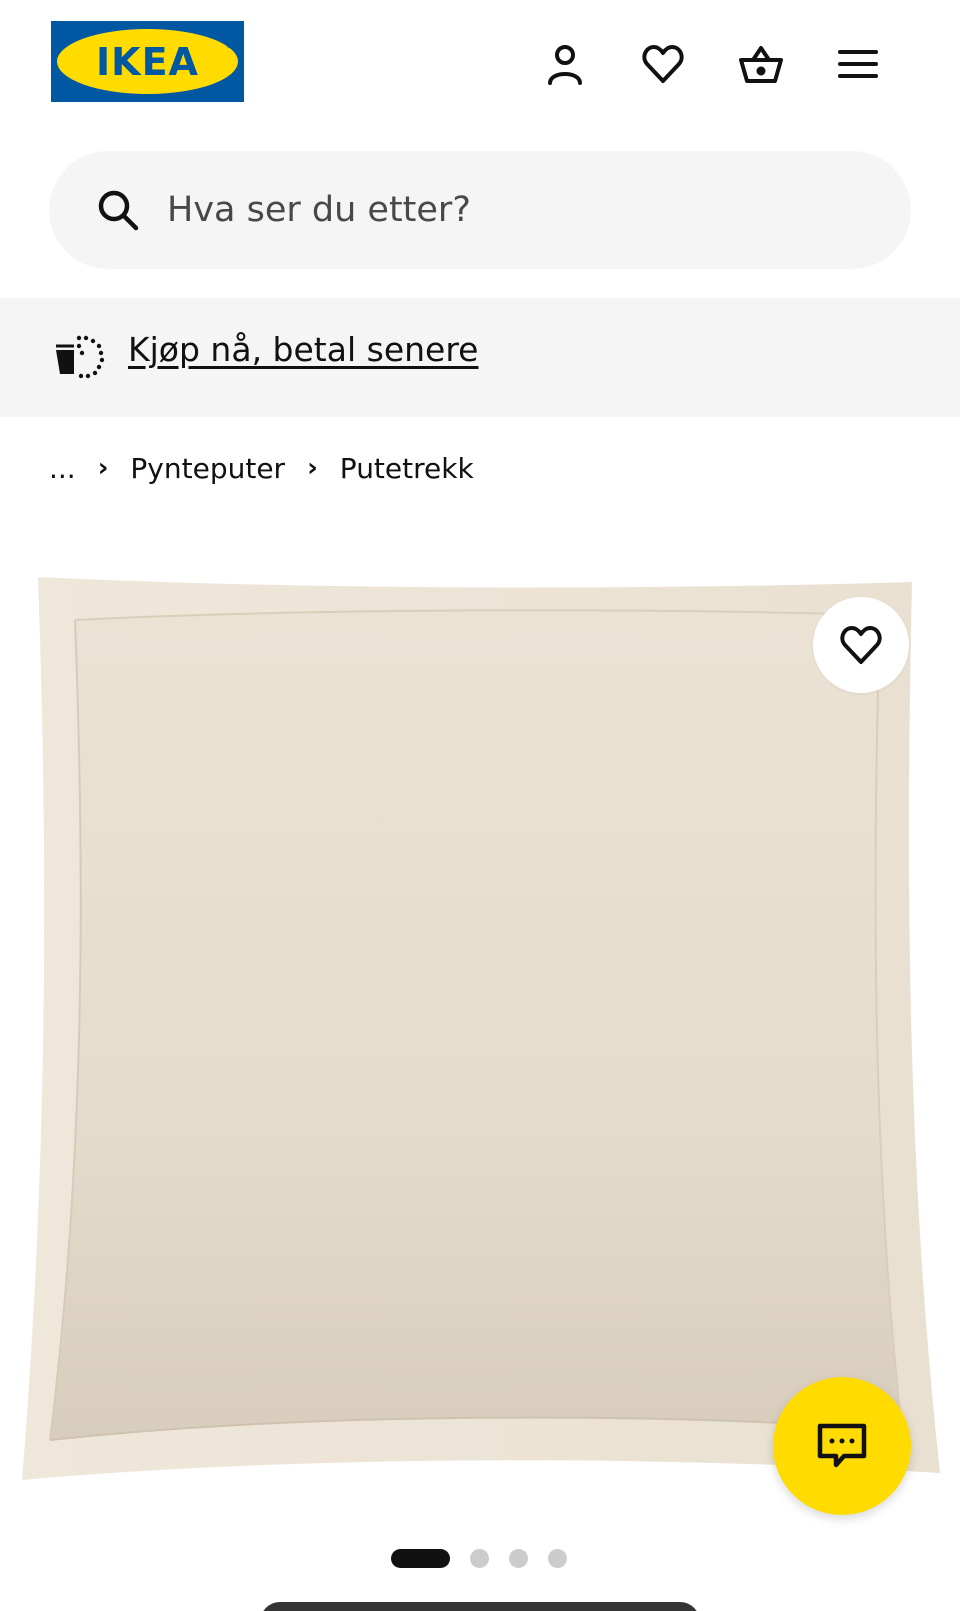 The height and width of the screenshot is (1611, 960). What do you see at coordinates (858, 64) in the screenshot?
I see `menu-icon` at bounding box center [858, 64].